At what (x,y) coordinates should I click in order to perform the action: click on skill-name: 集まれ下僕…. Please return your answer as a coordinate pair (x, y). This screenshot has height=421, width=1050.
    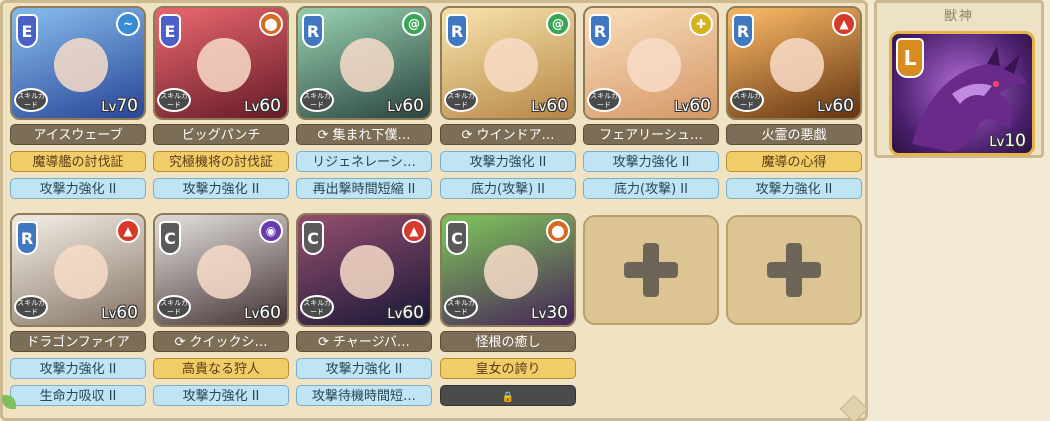
    Looking at the image, I should click on (371, 135).